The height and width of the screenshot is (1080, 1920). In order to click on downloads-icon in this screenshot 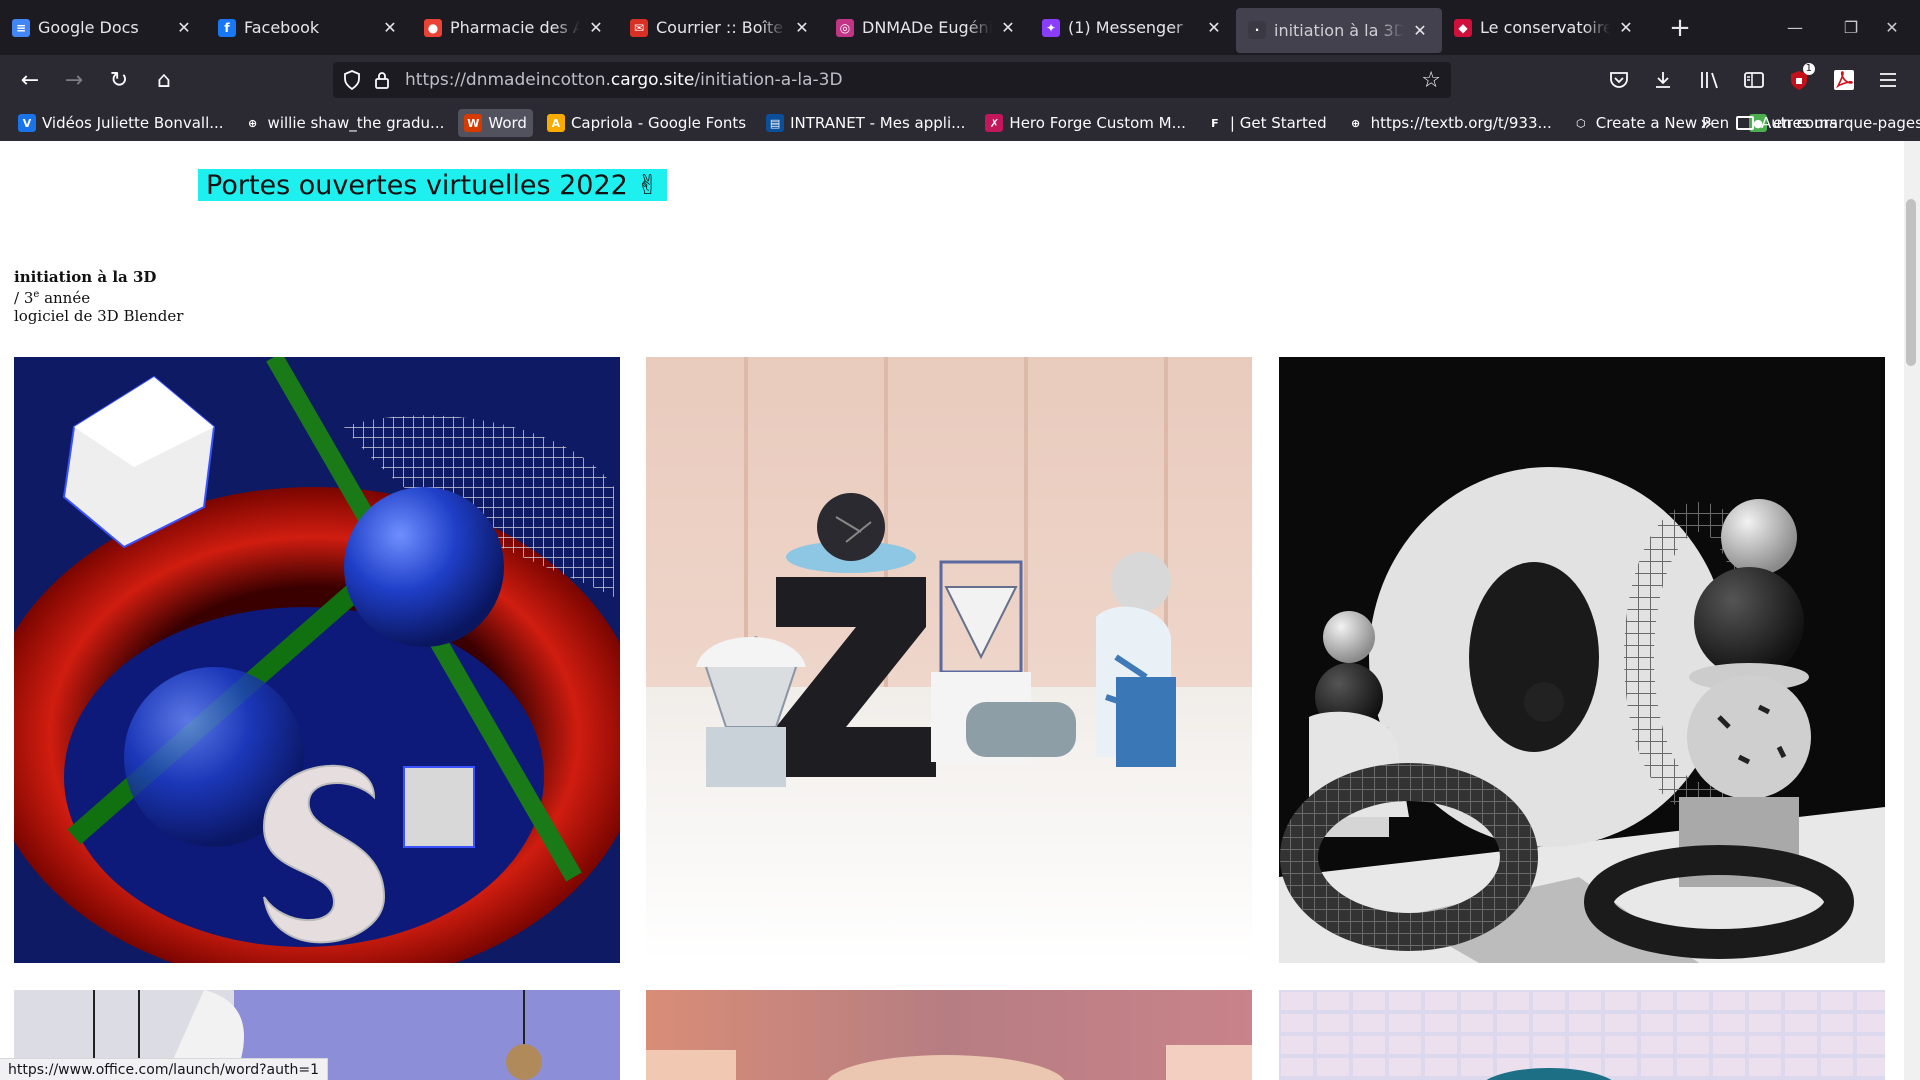, I will do `click(1663, 80)`.